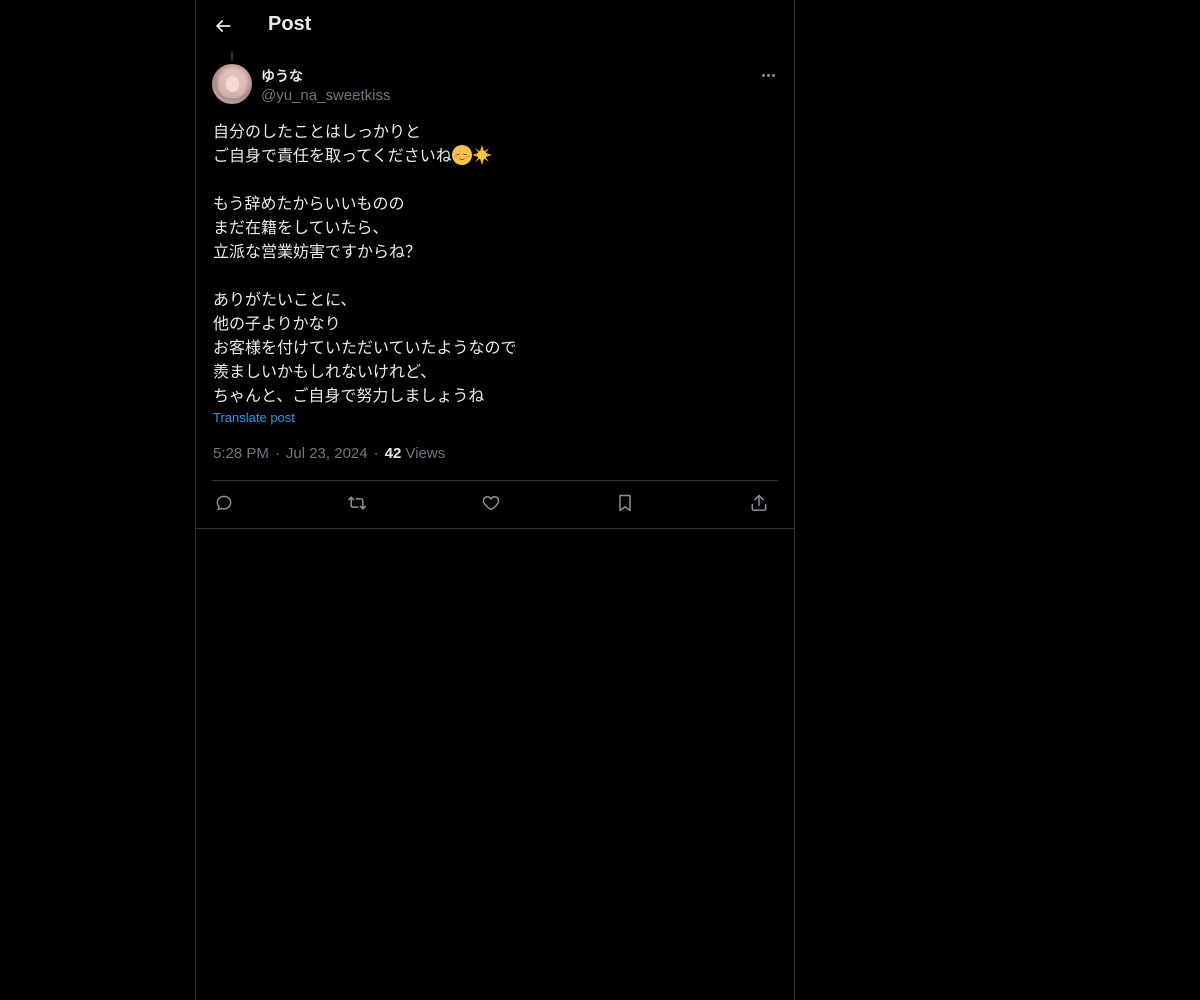 This screenshot has width=1200, height=1000. I want to click on bookmark-button, so click(625, 503).